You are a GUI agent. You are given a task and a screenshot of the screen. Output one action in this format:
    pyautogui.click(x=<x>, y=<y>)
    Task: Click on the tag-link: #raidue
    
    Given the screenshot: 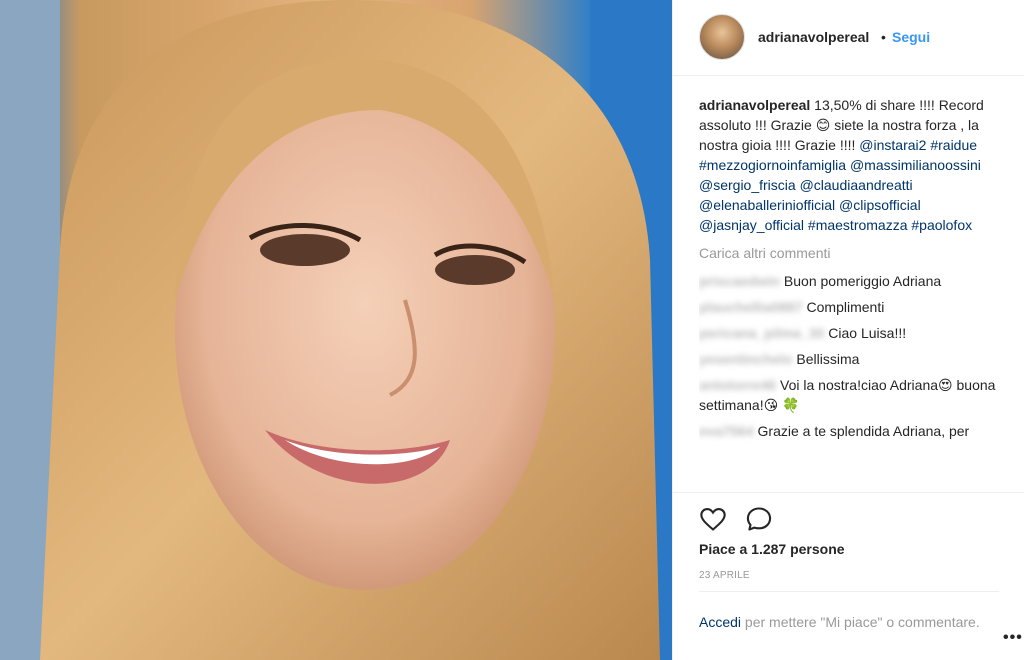 What is the action you would take?
    pyautogui.click(x=953, y=145)
    